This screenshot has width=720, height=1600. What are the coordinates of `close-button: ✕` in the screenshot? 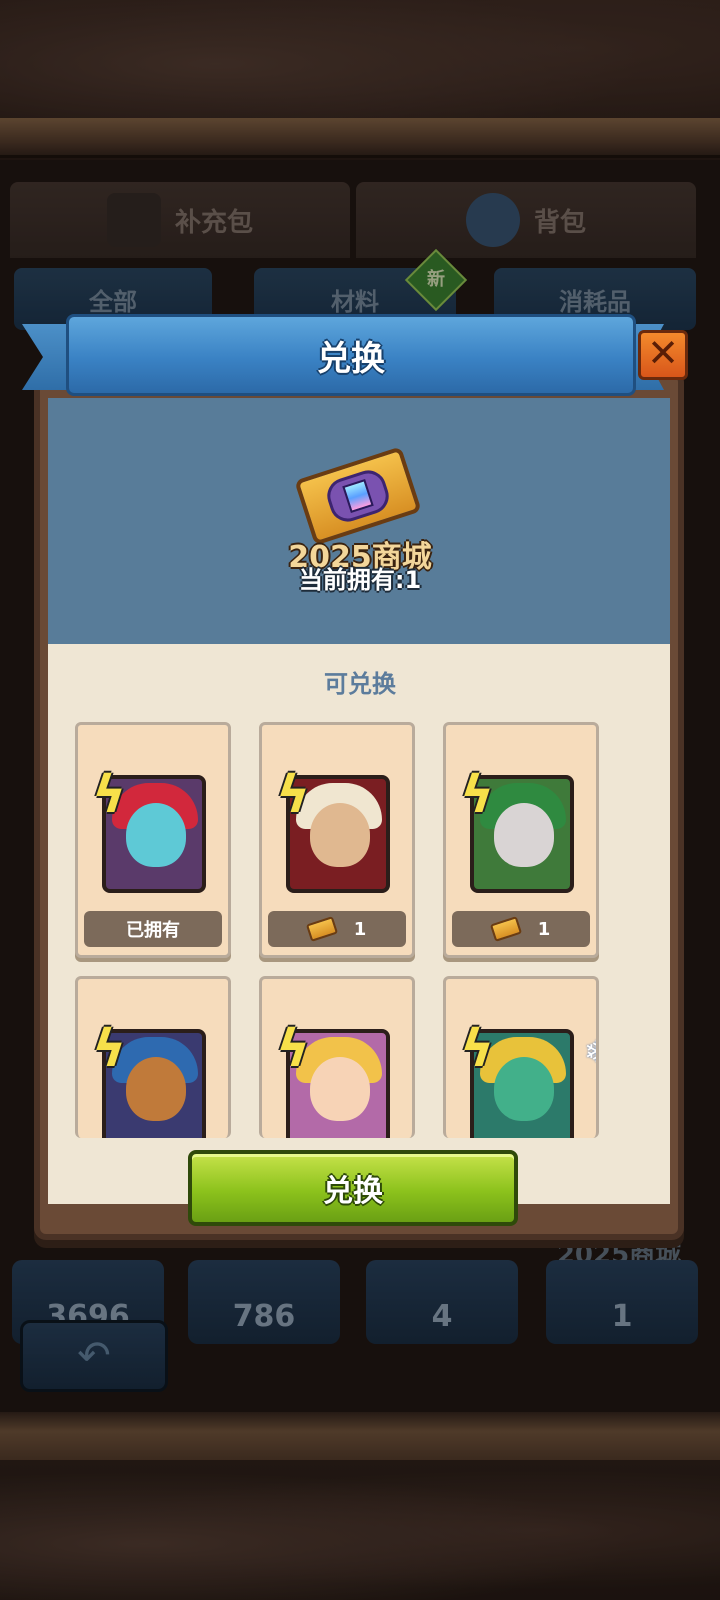 It's located at (663, 355).